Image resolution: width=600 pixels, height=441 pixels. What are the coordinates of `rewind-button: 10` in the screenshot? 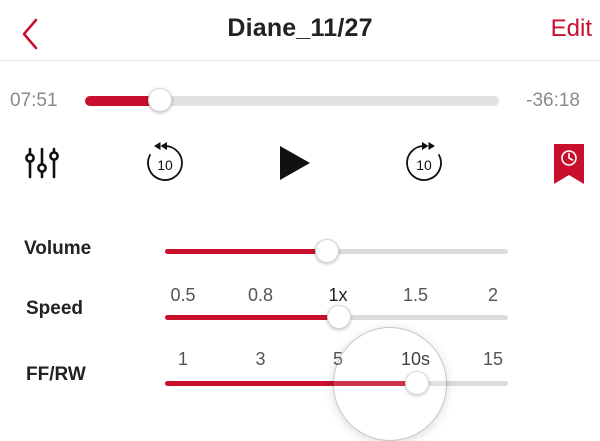 It's located at (165, 163).